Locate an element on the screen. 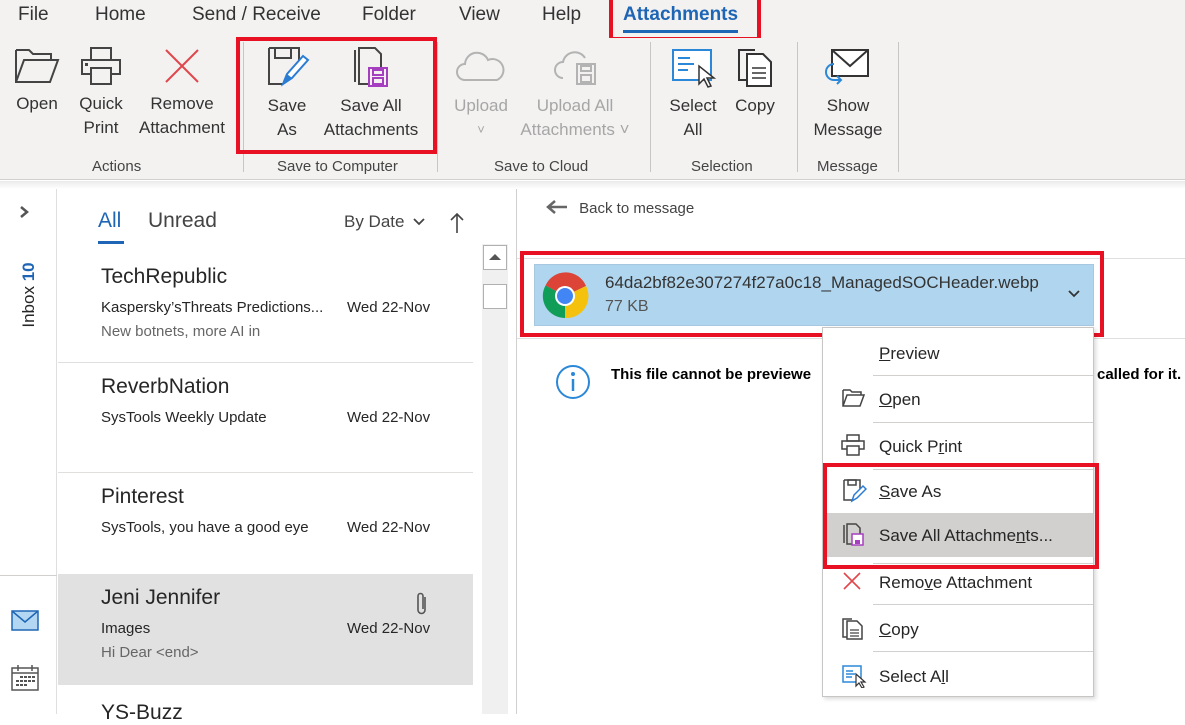 Image resolution: width=1185 pixels, height=725 pixels. show-message-icon is located at coordinates (847, 67).